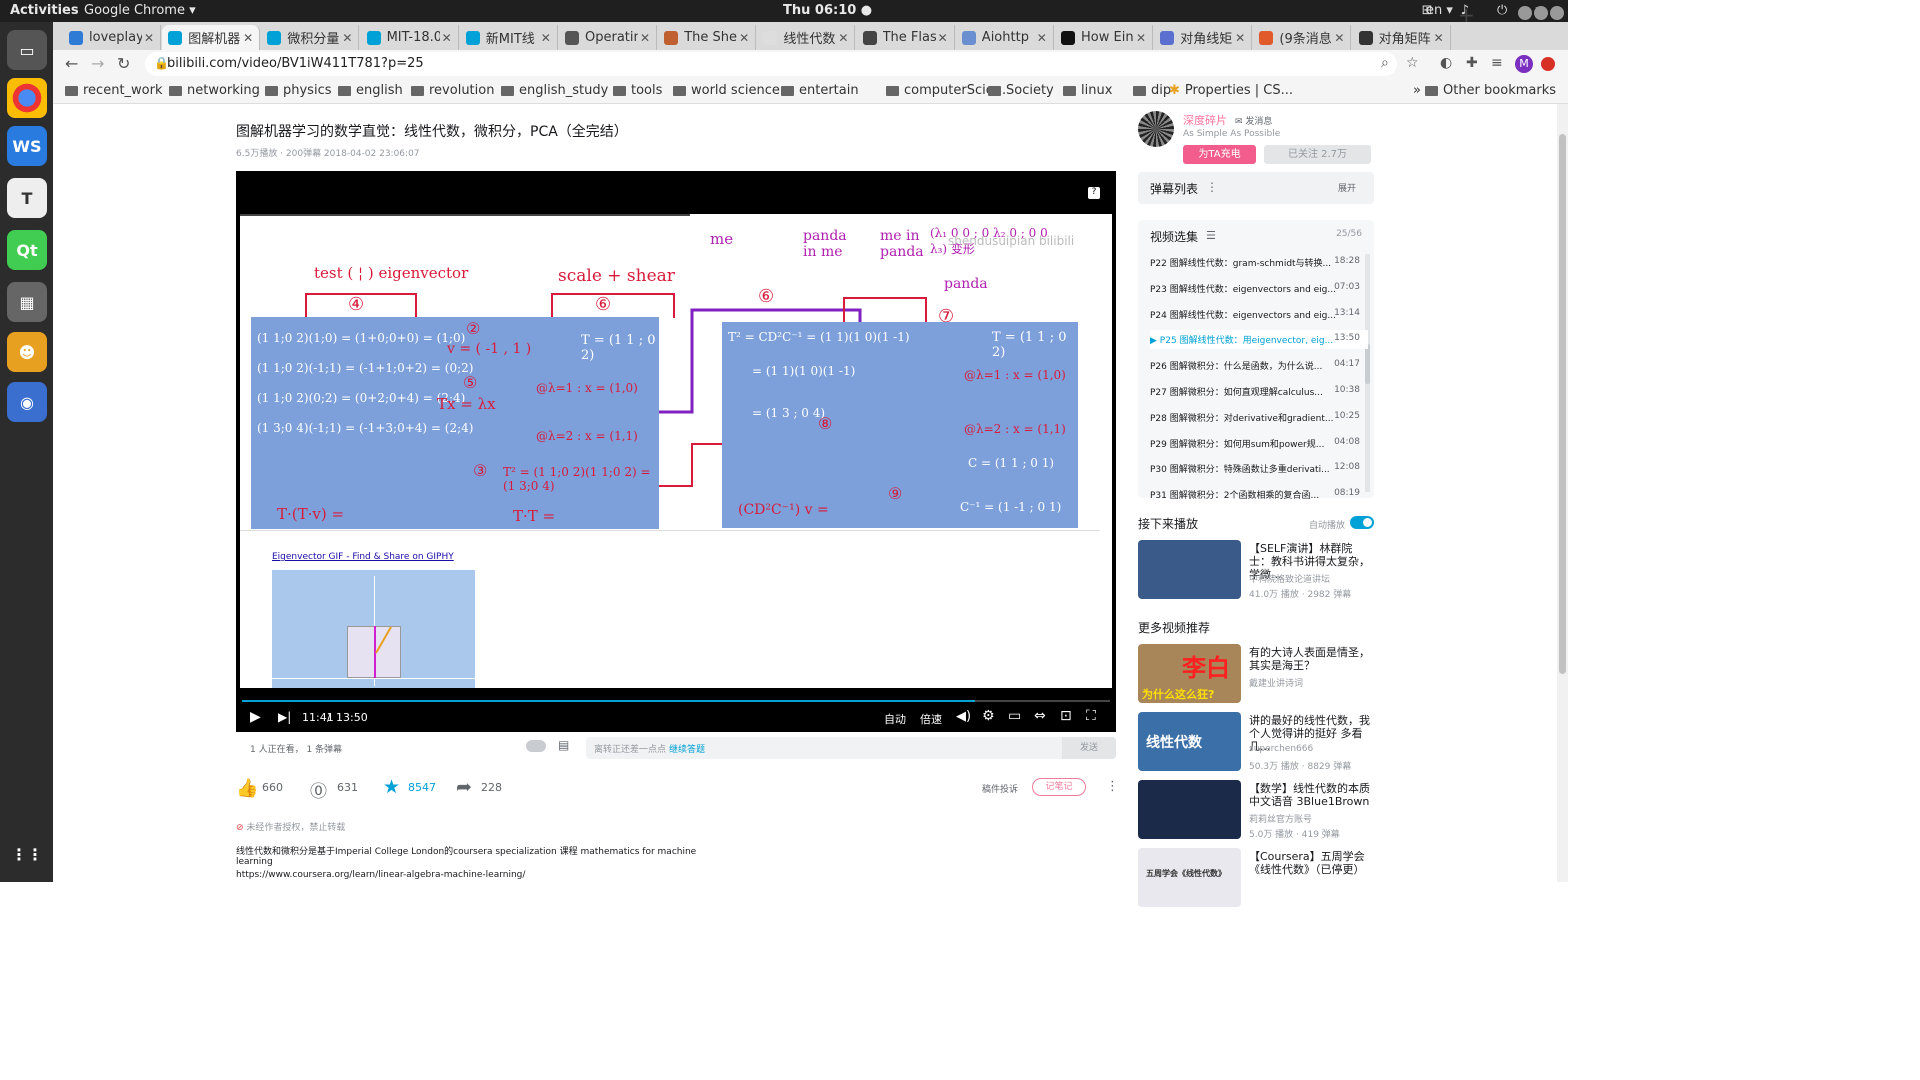 Image resolution: width=1920 pixels, height=1080 pixels. Describe the element at coordinates (1259, 391) in the screenshot. I see `playlist-item: P27 图解微积分：如何直观理解calculus... 10:38` at that location.